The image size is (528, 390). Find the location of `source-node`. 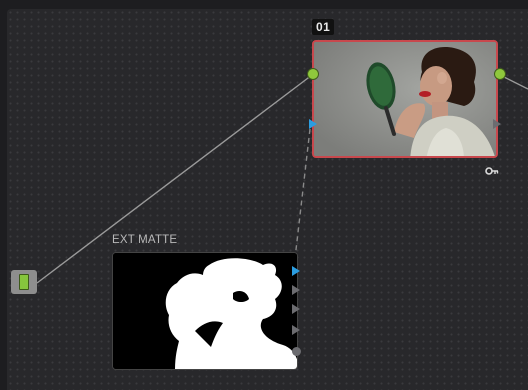

source-node is located at coordinates (24, 282).